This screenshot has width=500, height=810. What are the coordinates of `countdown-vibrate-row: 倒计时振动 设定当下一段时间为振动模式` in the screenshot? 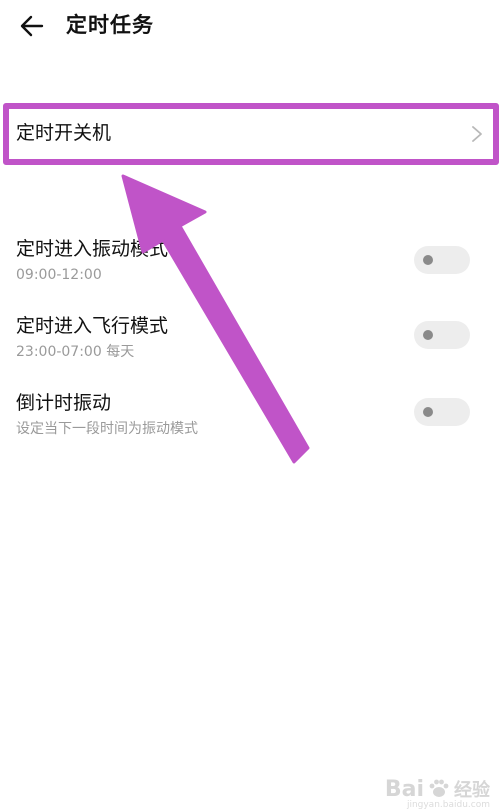 It's located at (250, 425).